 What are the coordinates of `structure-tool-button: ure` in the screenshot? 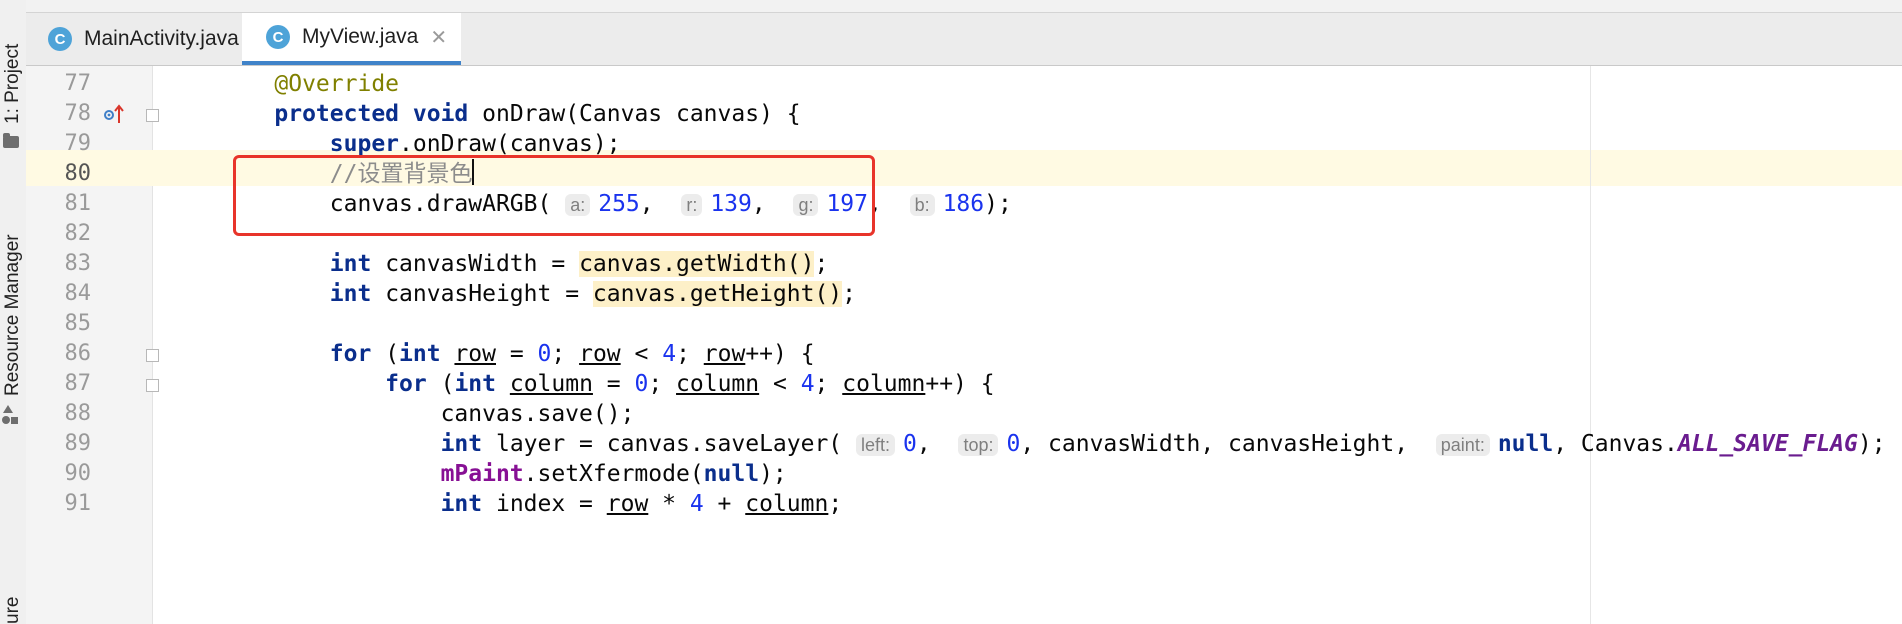 It's located at (13, 610).